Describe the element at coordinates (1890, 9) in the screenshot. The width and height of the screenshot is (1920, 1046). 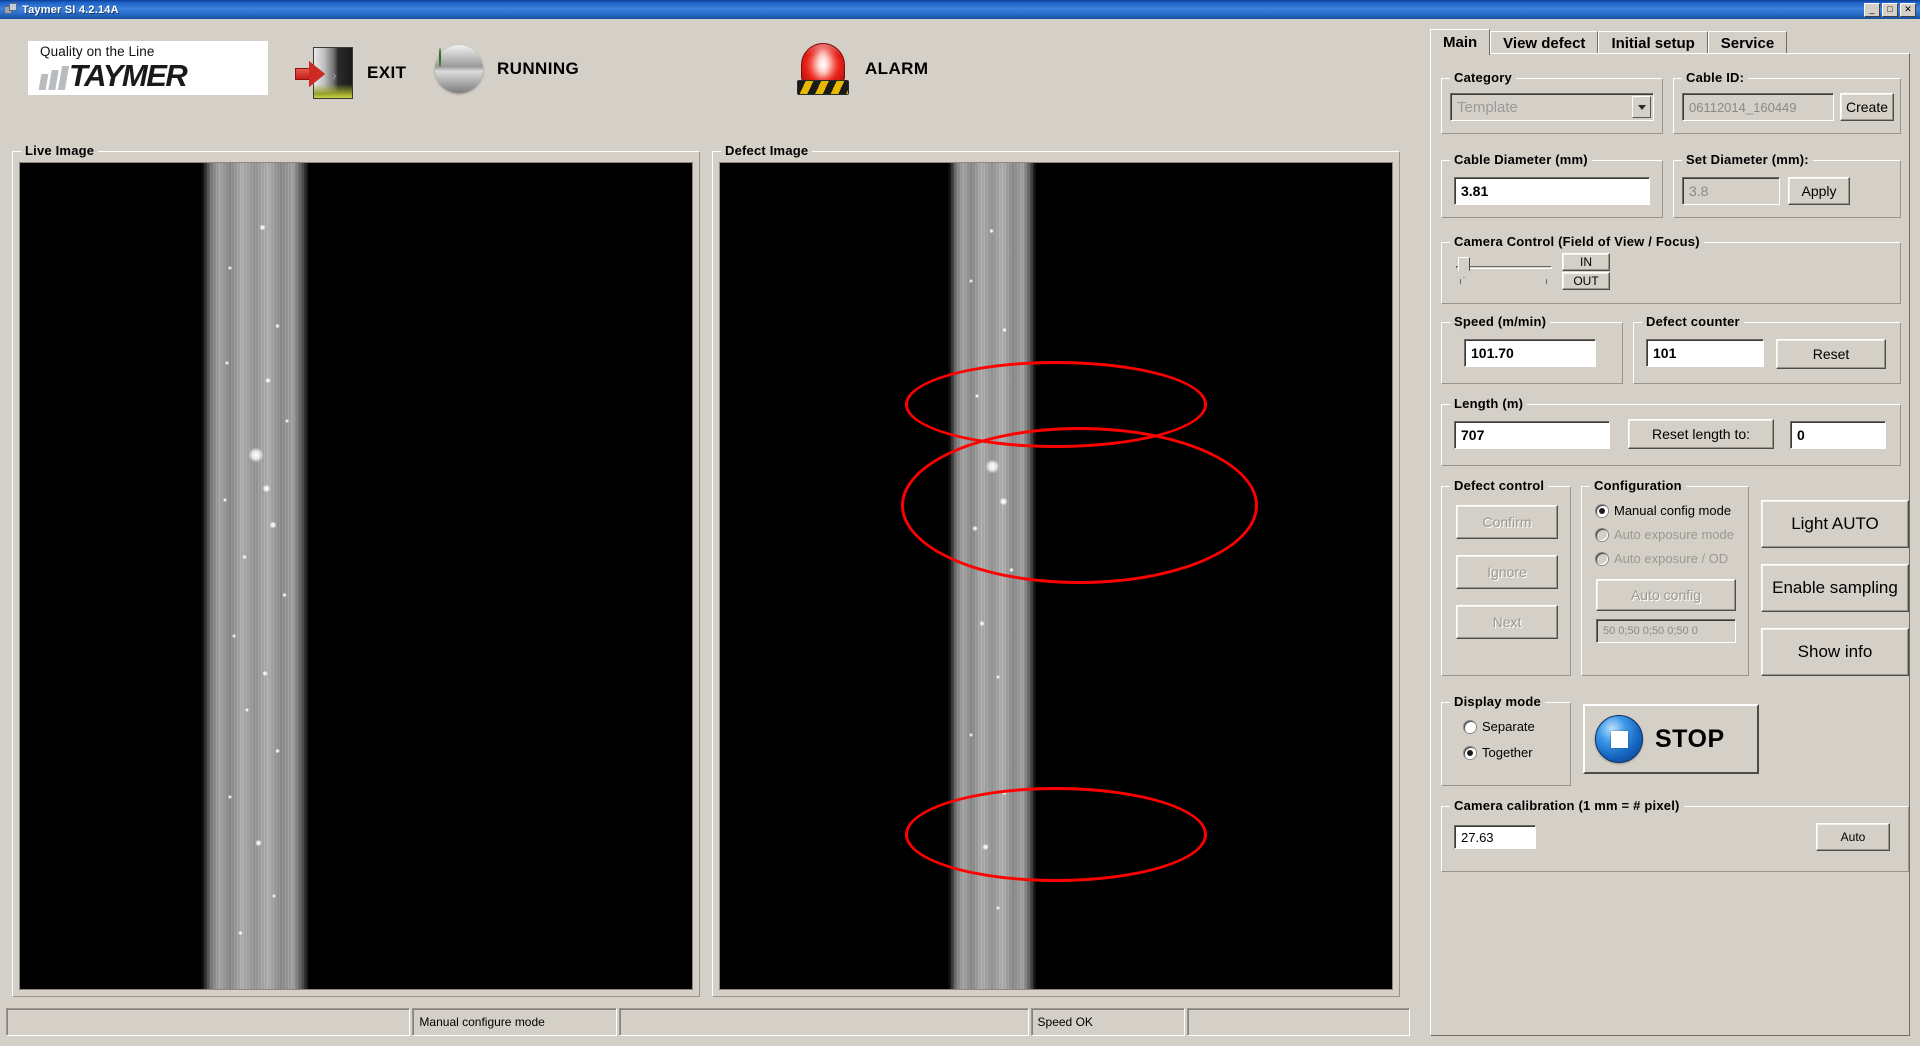
I see `maximize-button: □` at that location.